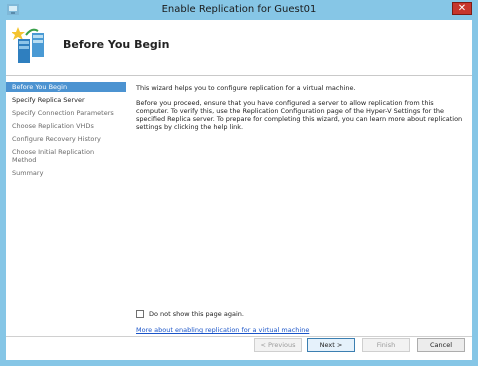  Describe the element at coordinates (239, 336) in the screenshot. I see `footer-divider` at that location.